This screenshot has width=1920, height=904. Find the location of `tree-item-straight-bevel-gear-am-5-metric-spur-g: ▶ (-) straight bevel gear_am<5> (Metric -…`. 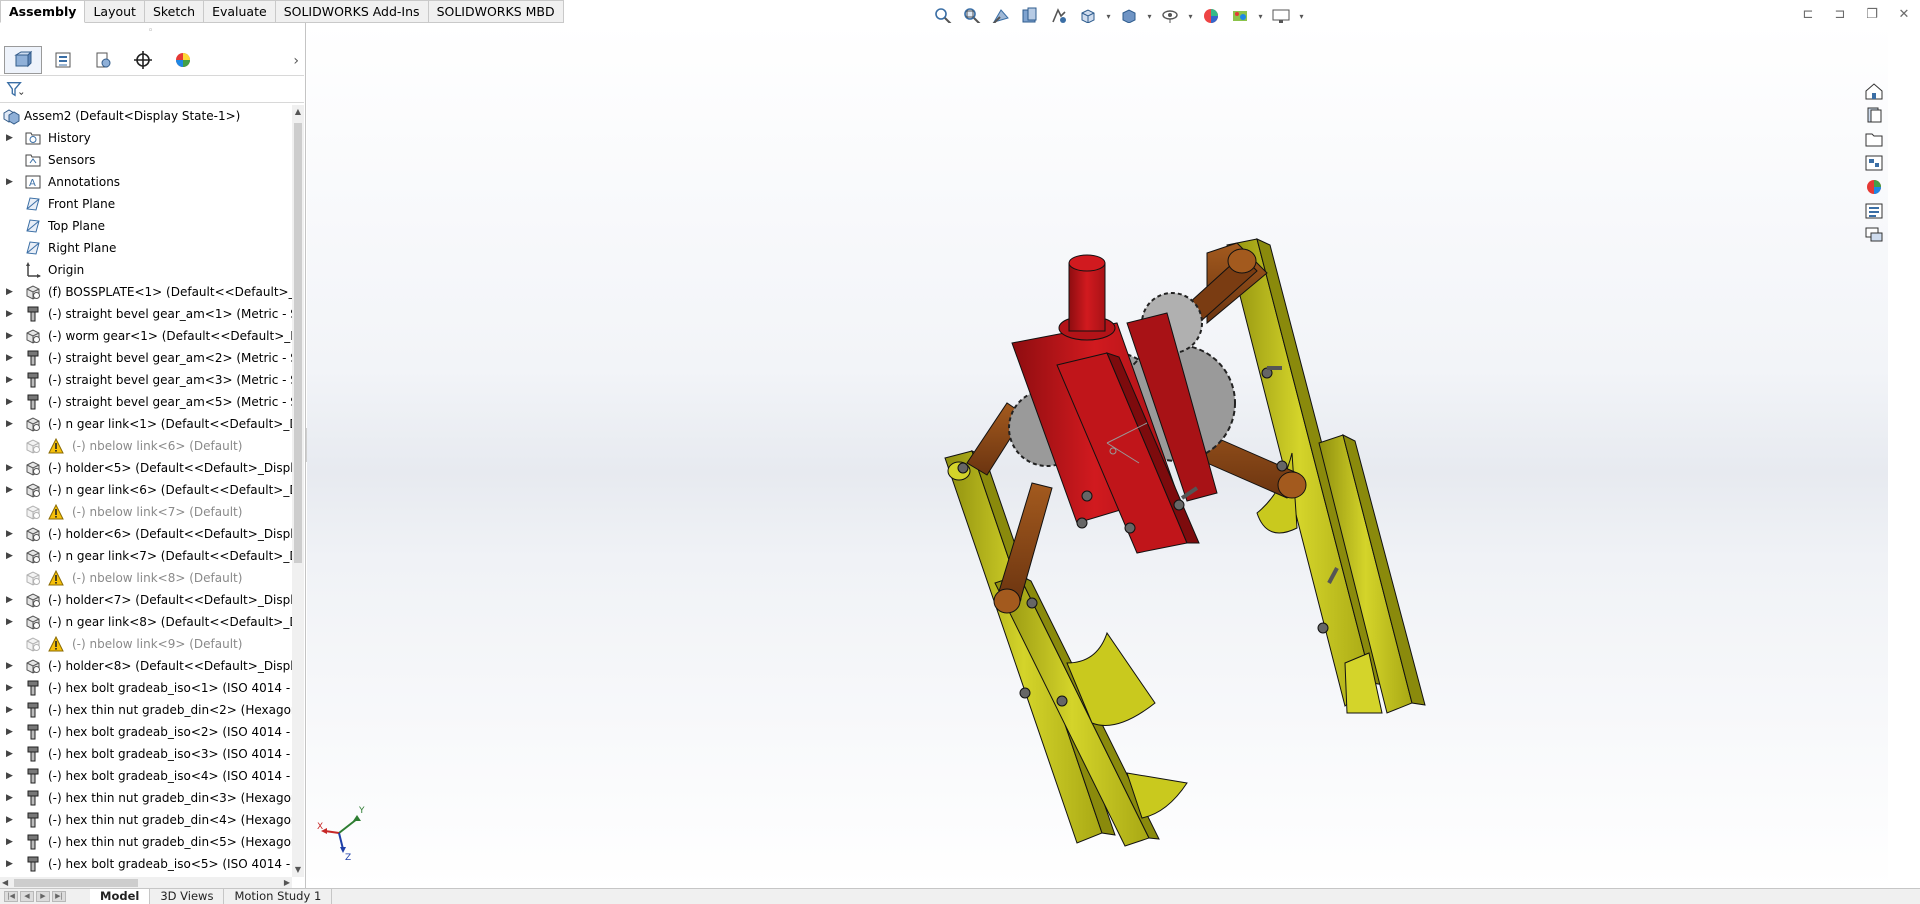

tree-item-straight-bevel-gear-am-5-metric-spur-g: ▶ (-) straight bevel gear_am<5> (Metric -… is located at coordinates (146, 402).